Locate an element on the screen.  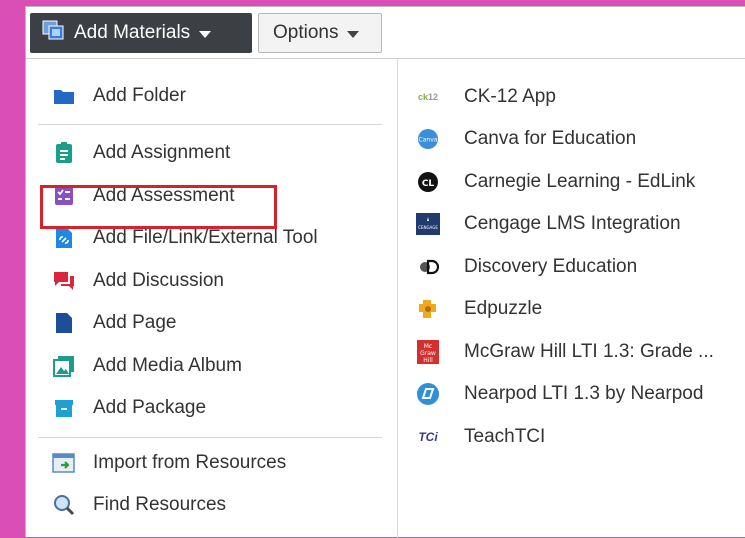
menu-item-find-resources: Find Resources is located at coordinates (206, 505).